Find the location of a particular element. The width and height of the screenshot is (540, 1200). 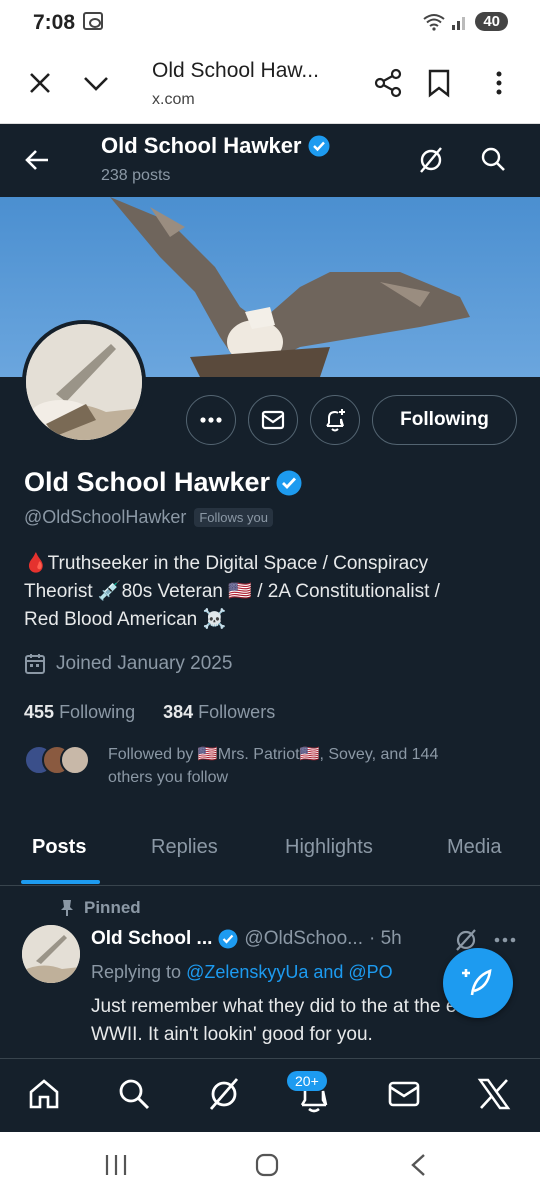

page-url: x.com is located at coordinates (173, 99).